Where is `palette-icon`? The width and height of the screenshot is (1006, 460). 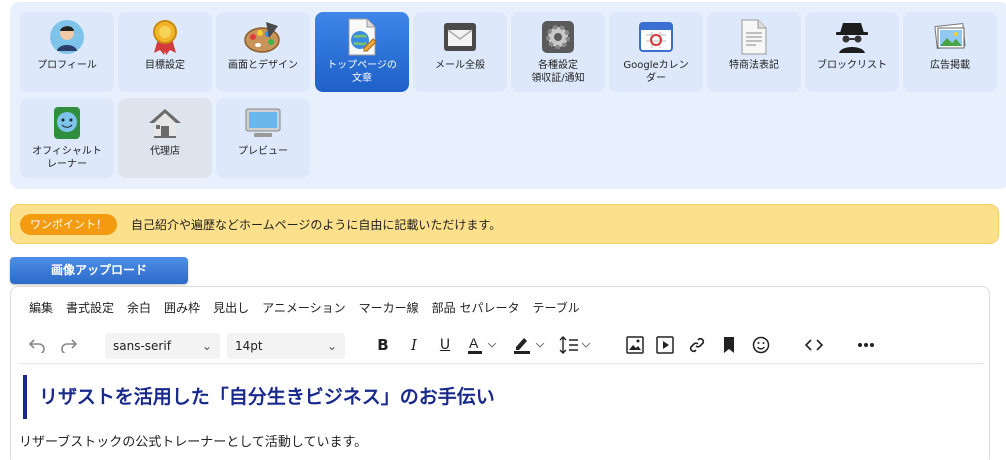 palette-icon is located at coordinates (263, 37).